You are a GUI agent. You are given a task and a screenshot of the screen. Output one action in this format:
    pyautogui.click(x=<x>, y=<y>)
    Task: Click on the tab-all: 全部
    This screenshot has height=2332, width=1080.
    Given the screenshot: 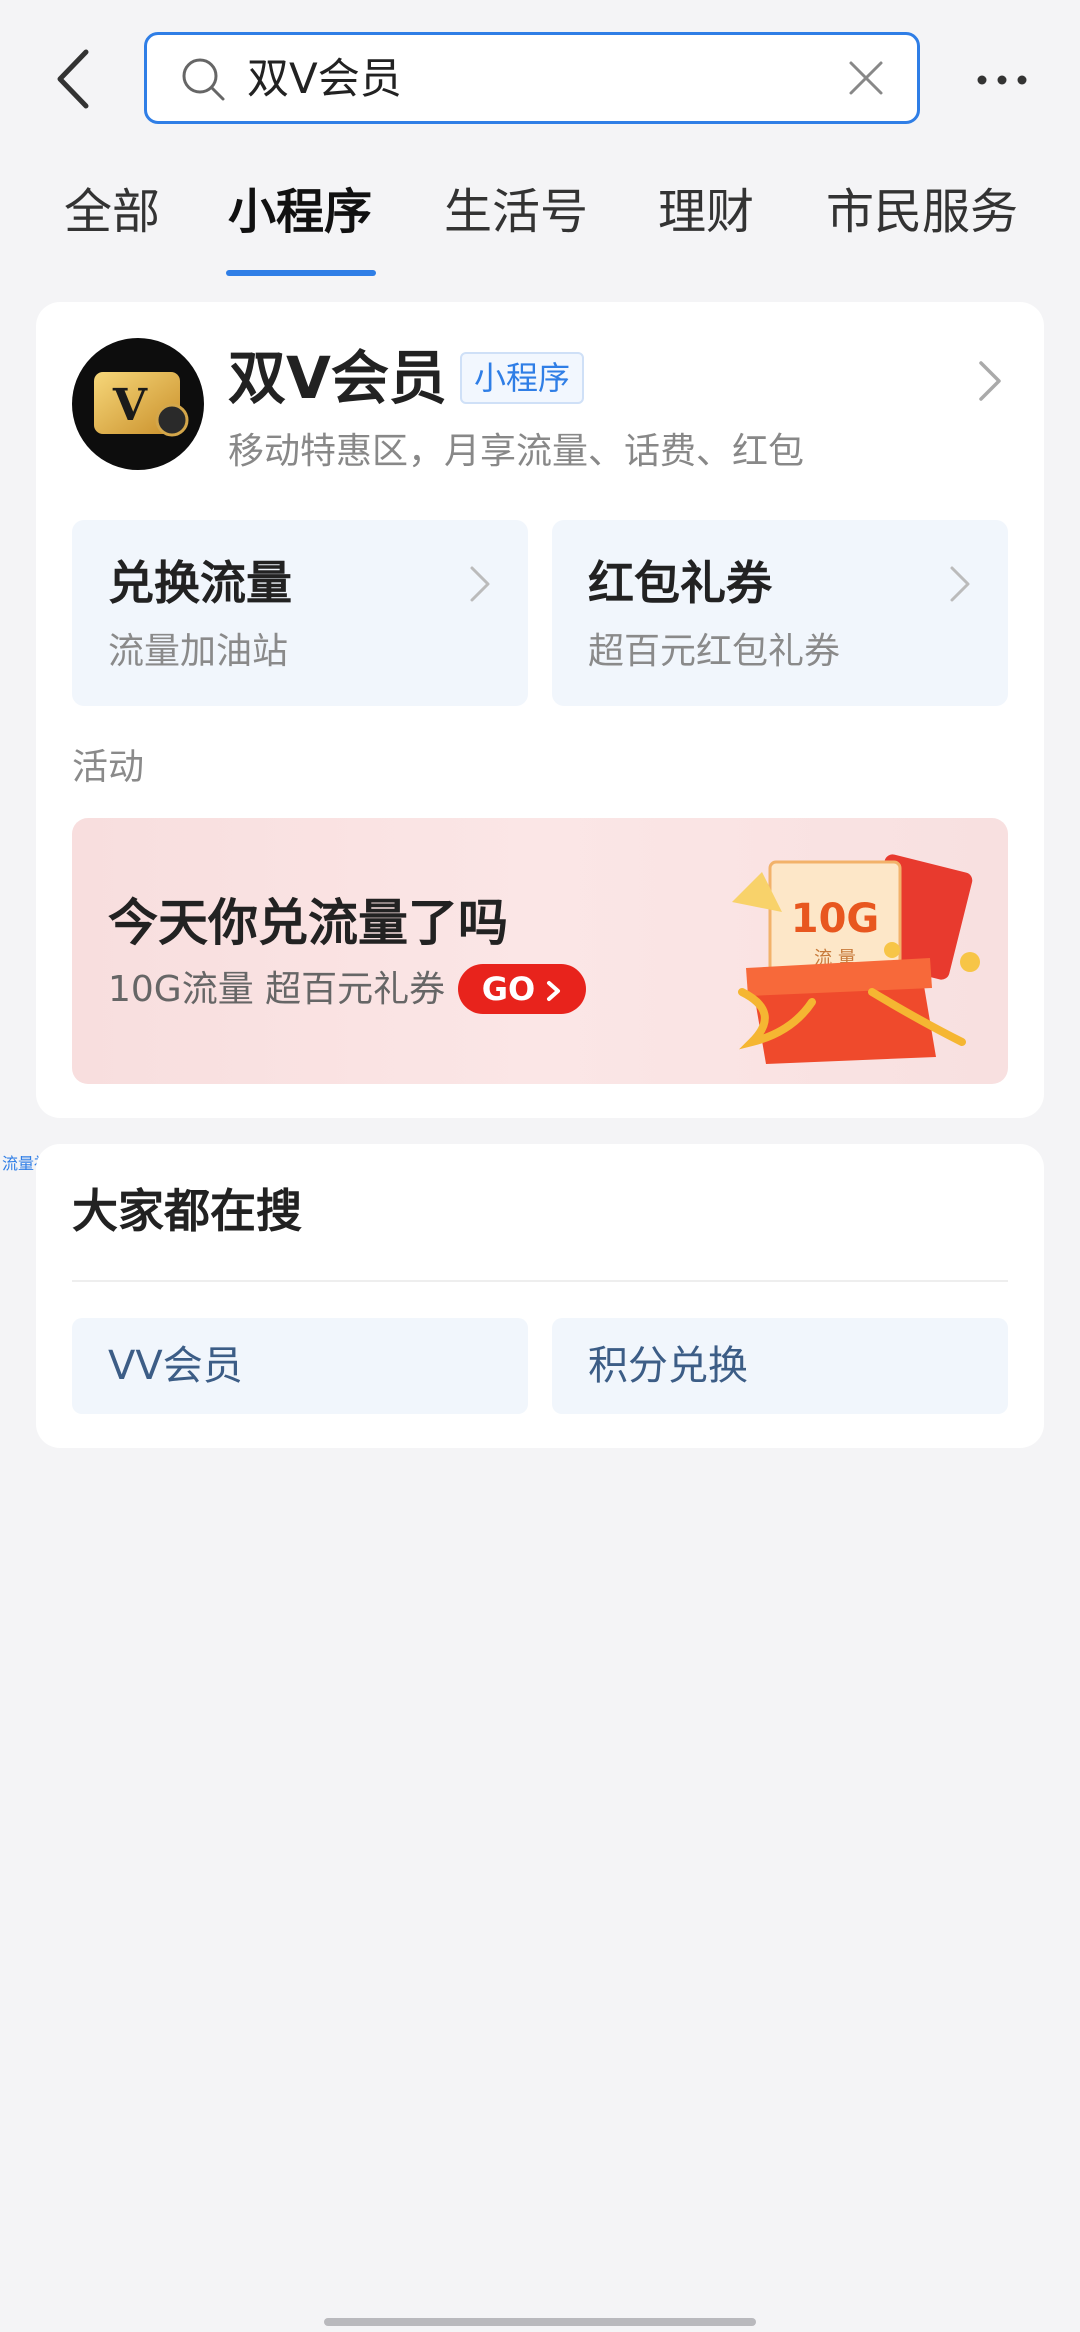 What is the action you would take?
    pyautogui.click(x=112, y=212)
    